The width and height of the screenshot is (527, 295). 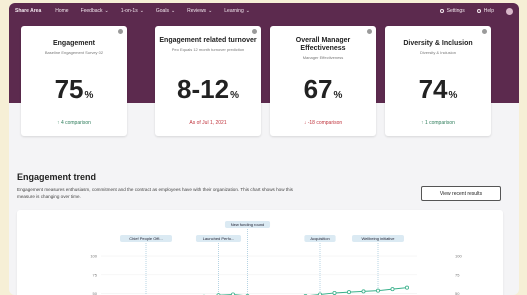 I want to click on y-tick-label: 75, so click(x=95, y=274).